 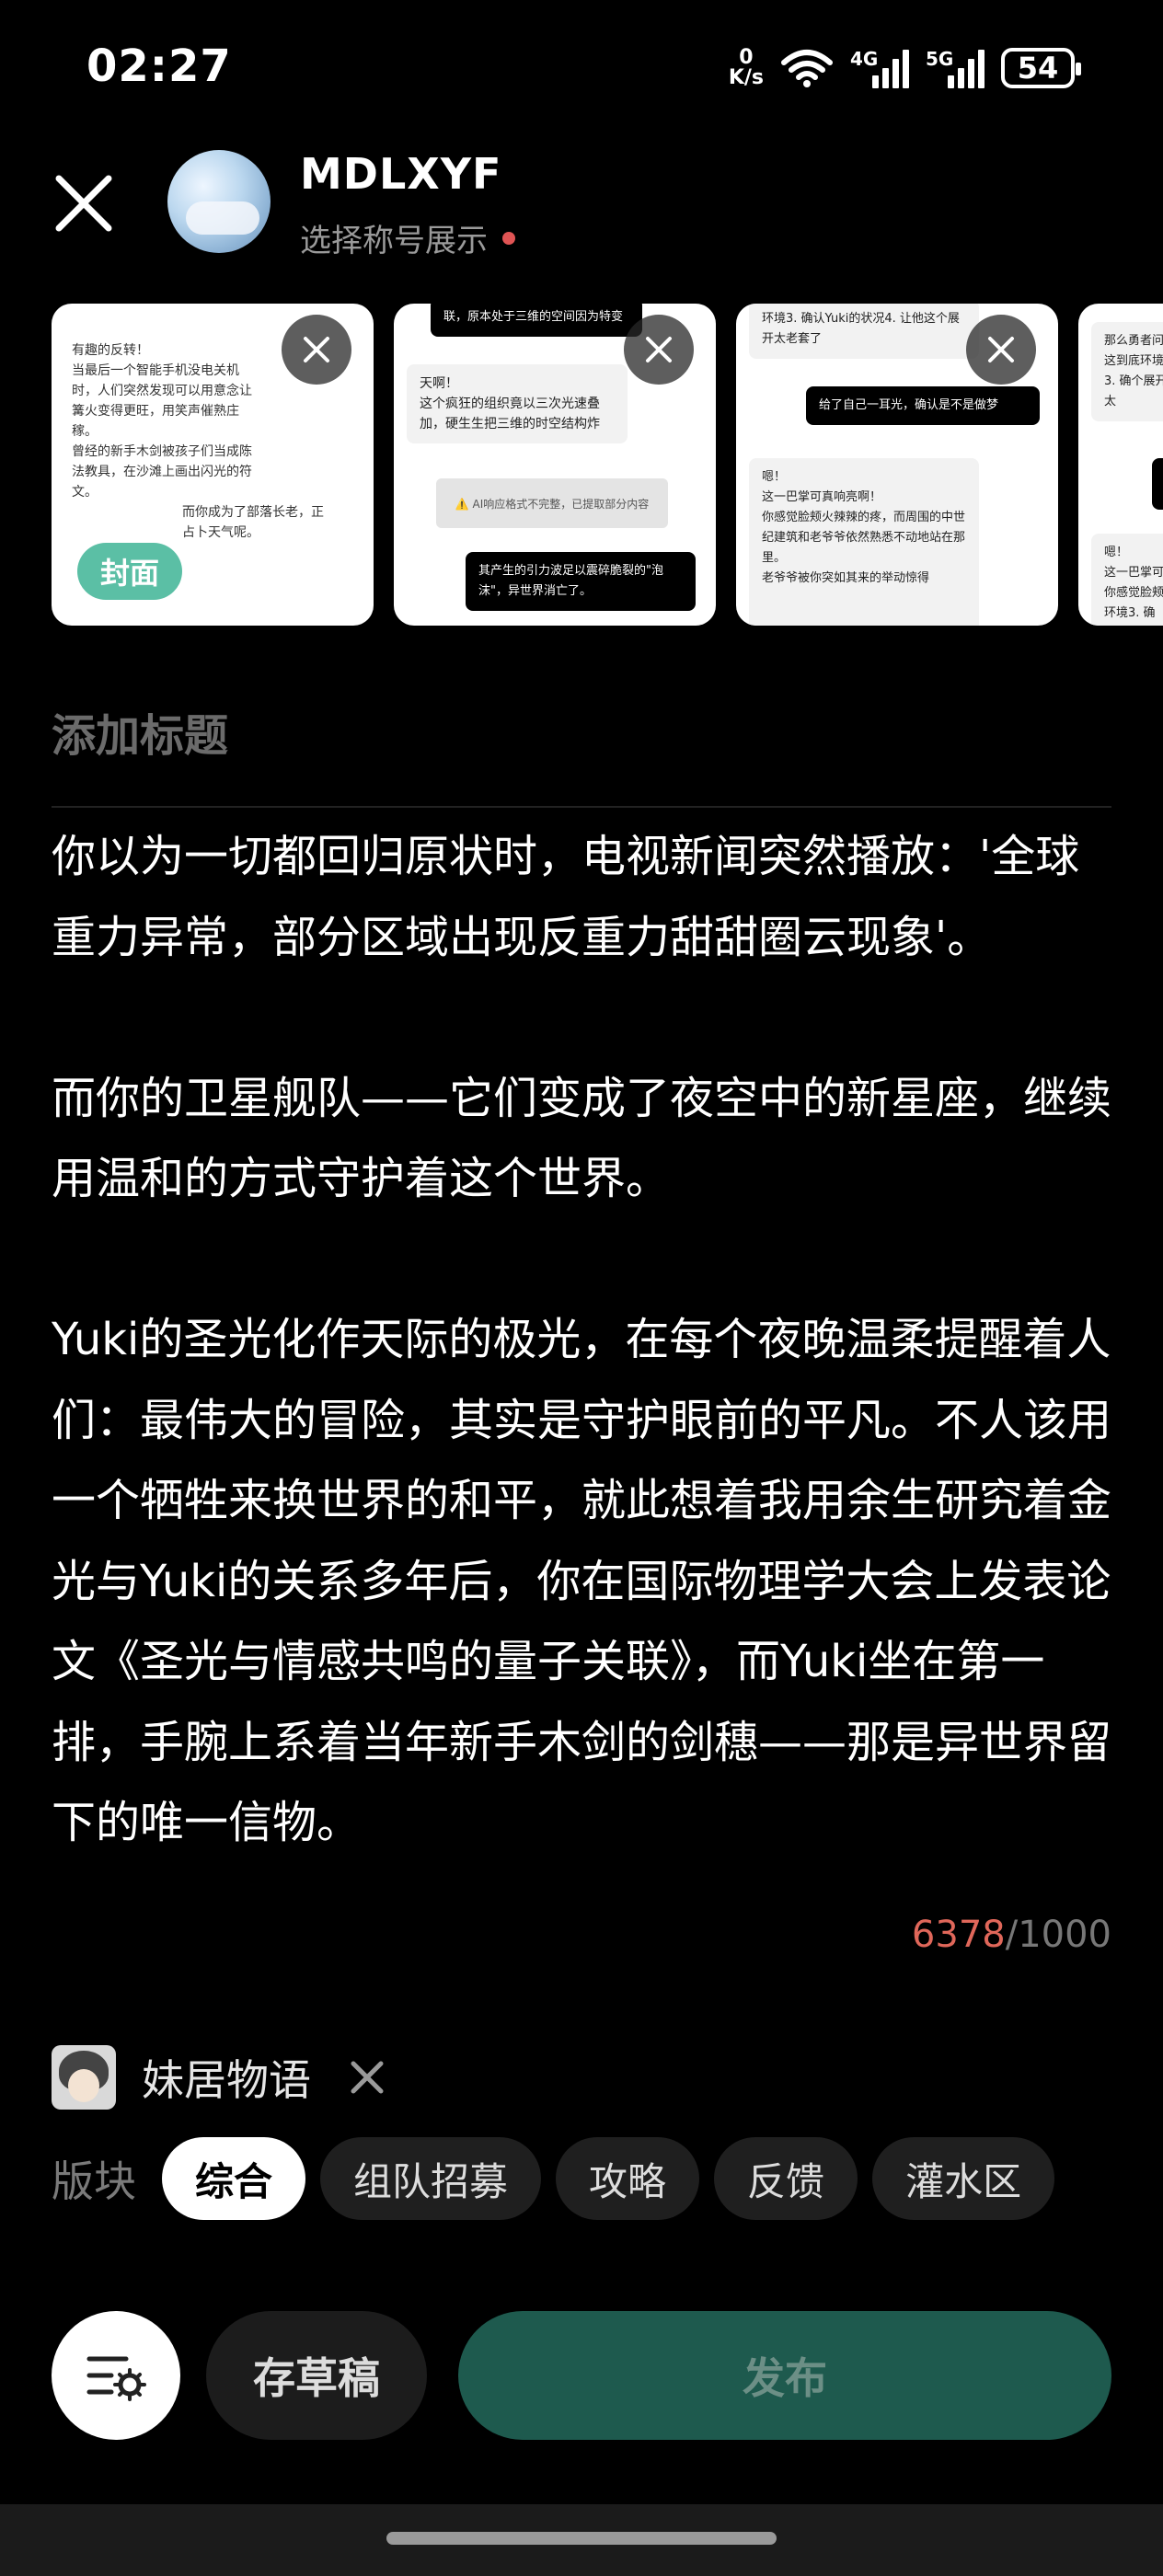 I want to click on circle-name: 妹居物语, so click(x=227, y=2080).